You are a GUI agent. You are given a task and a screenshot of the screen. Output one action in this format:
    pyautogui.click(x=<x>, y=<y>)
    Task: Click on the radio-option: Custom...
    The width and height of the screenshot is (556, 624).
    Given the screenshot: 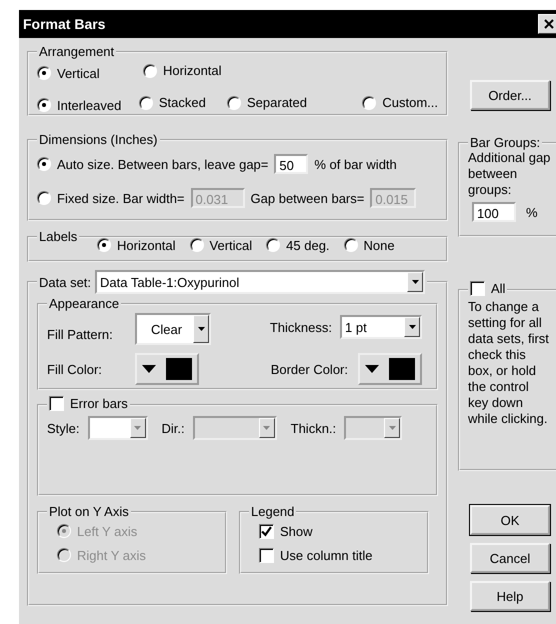 What is the action you would take?
    pyautogui.click(x=400, y=102)
    